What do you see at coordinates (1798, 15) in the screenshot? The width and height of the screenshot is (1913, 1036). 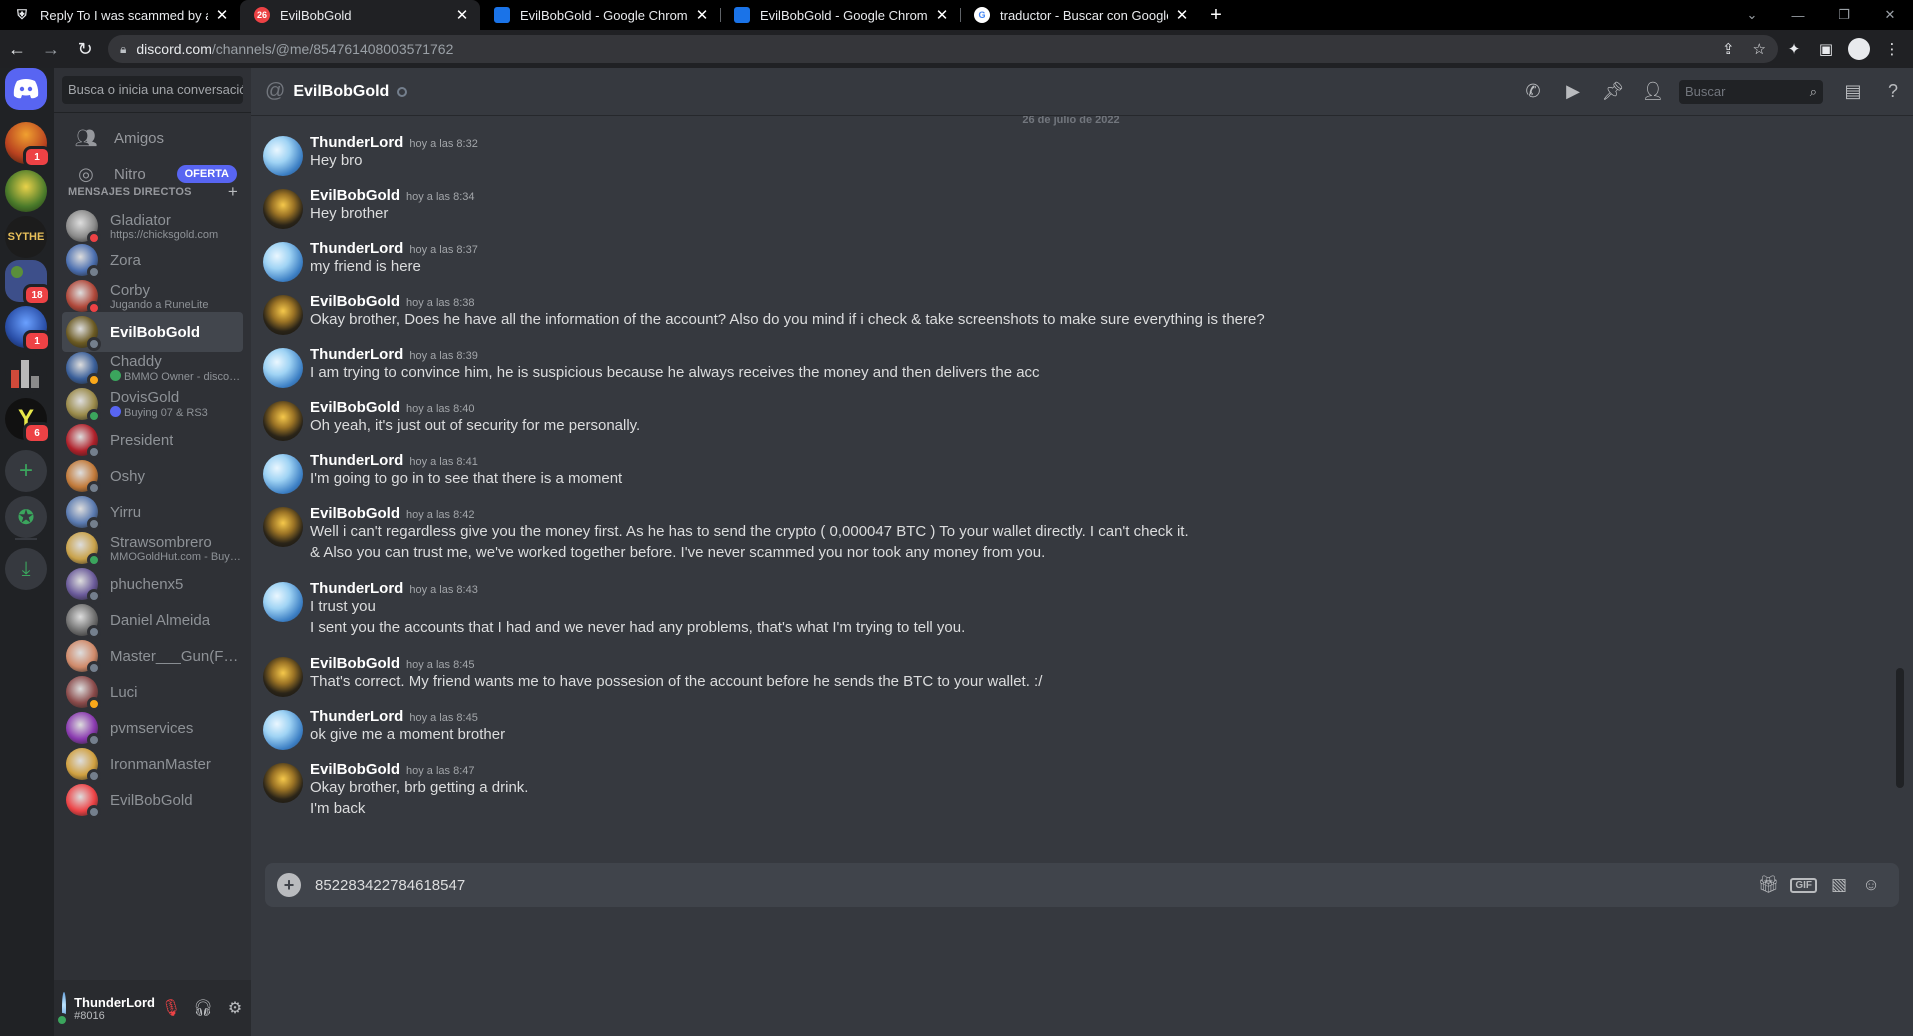 I see `minimize-icon: —` at bounding box center [1798, 15].